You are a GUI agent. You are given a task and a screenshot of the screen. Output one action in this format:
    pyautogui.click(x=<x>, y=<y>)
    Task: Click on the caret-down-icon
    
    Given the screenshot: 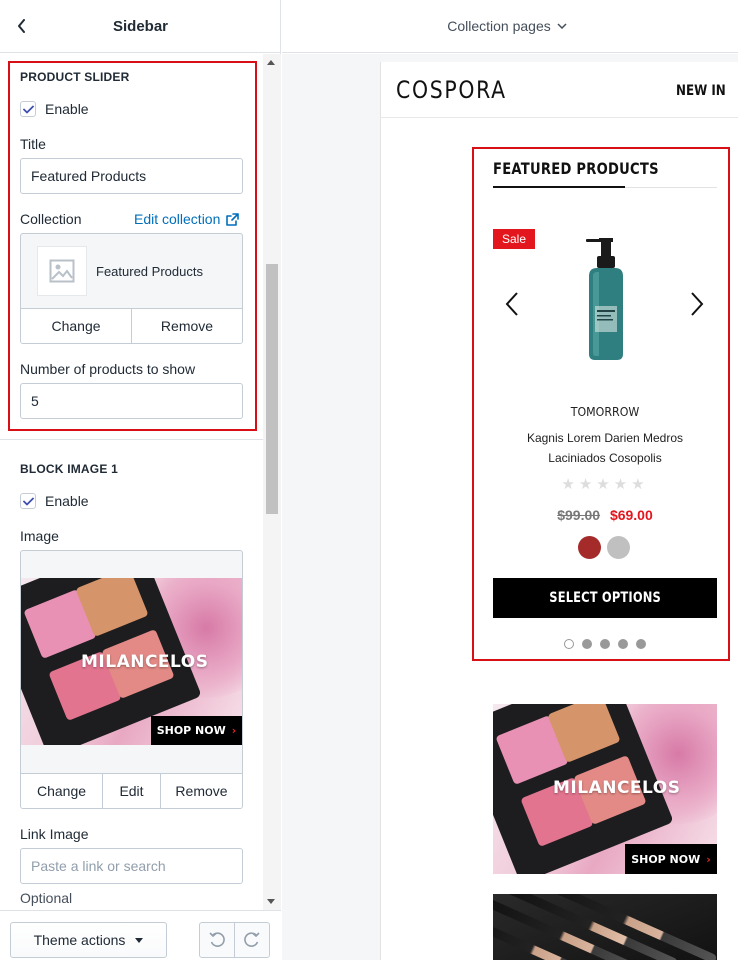 What is the action you would take?
    pyautogui.click(x=139, y=940)
    